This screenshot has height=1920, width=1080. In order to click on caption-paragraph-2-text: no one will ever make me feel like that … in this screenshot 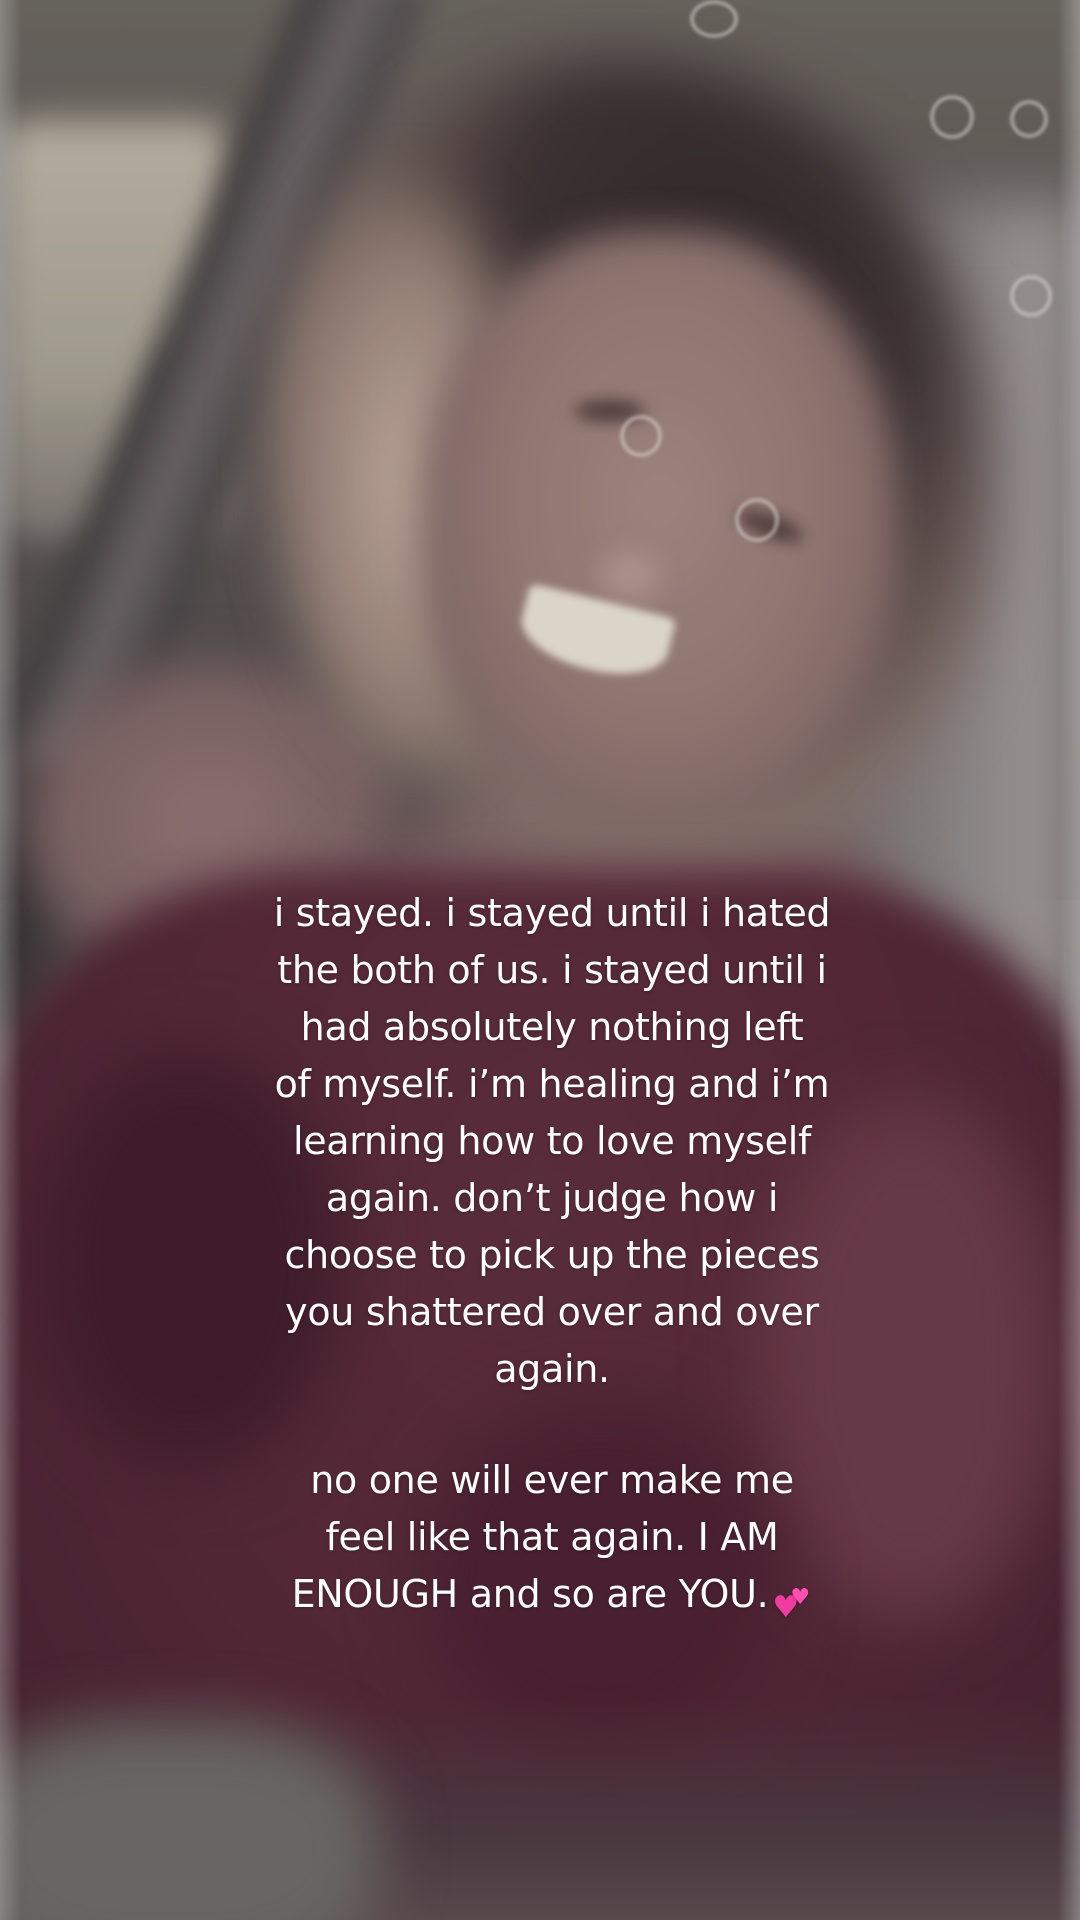, I will do `click(543, 1537)`.